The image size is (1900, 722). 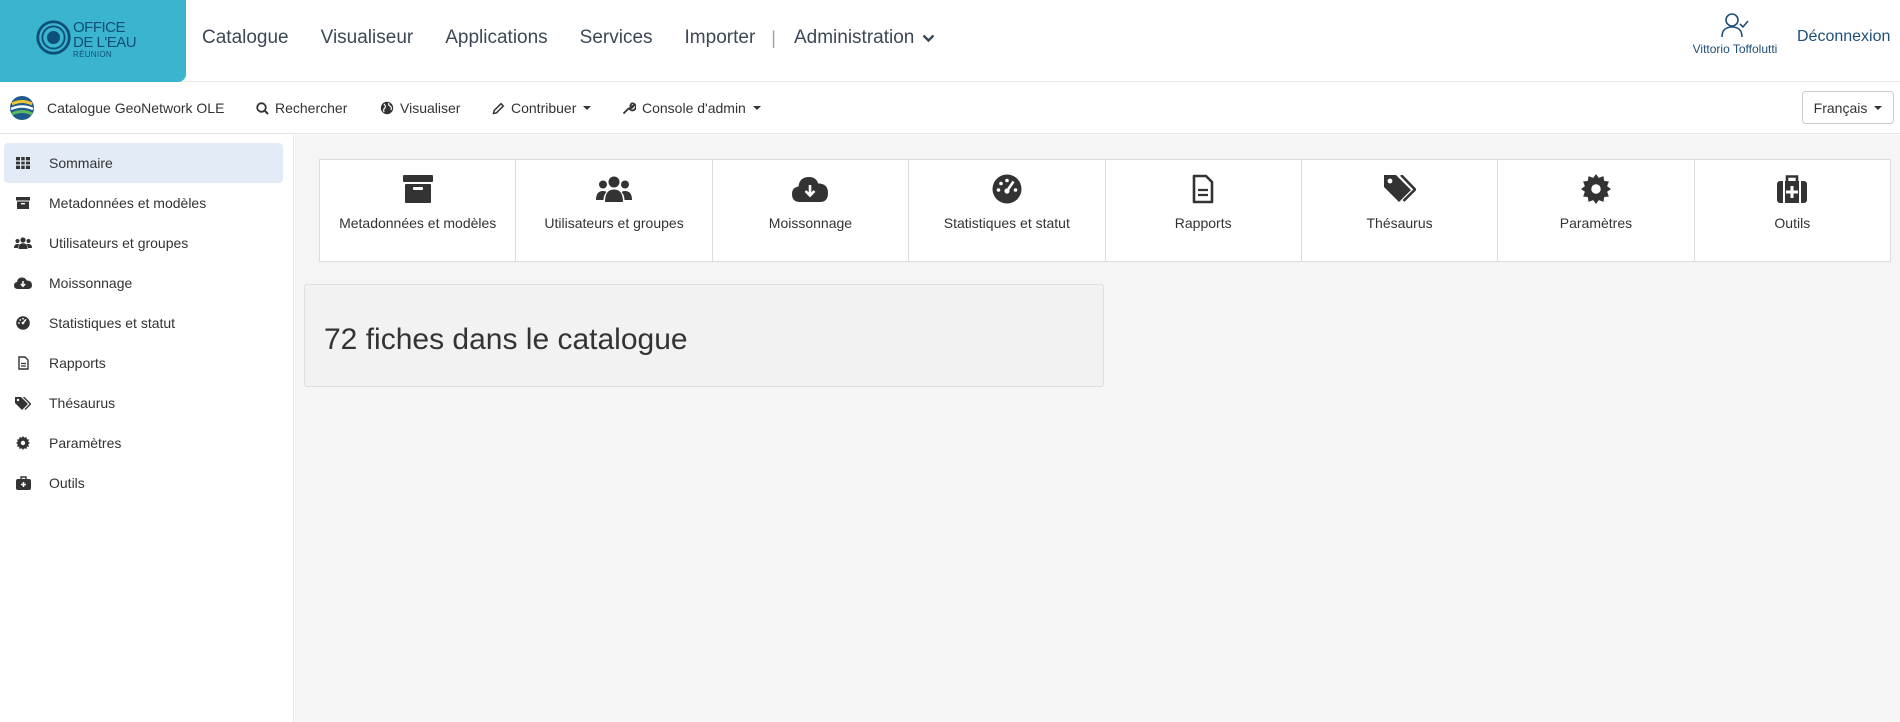 I want to click on logo: OFFICE DE L'EAU RÉUNION, so click(x=93, y=41).